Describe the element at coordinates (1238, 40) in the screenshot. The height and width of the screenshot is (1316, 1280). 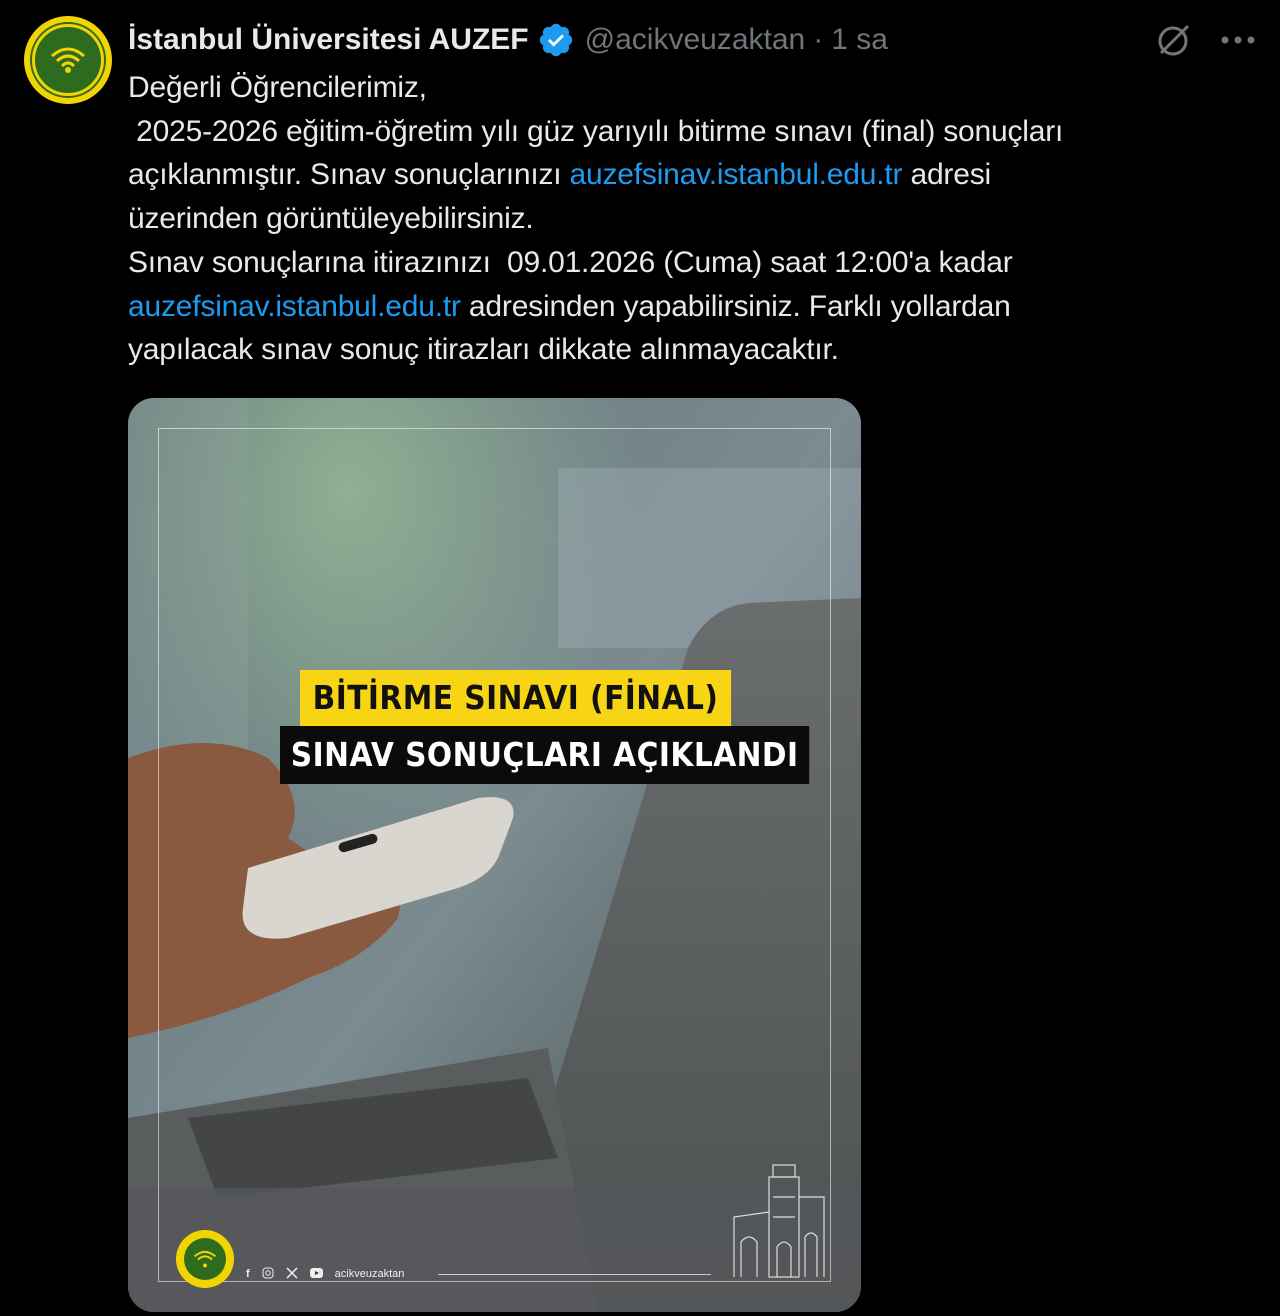
I see `more-options-icon` at that location.